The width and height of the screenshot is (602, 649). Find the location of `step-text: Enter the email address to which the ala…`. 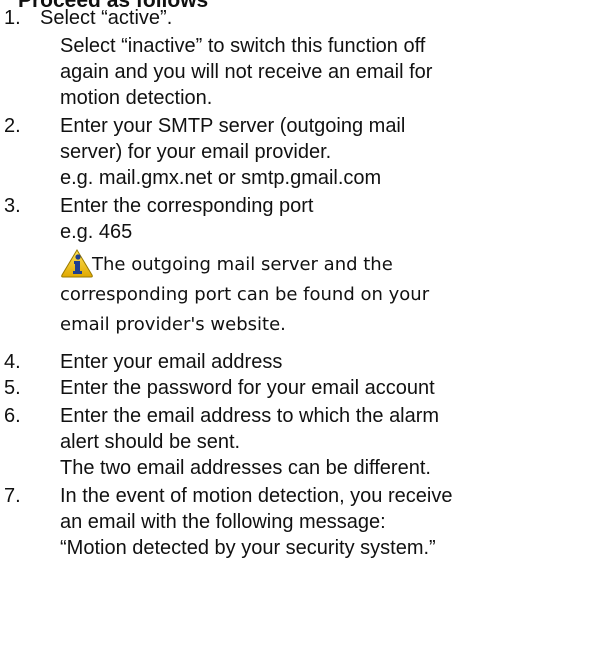

step-text: Enter the email address to which the ala… is located at coordinates (250, 416).